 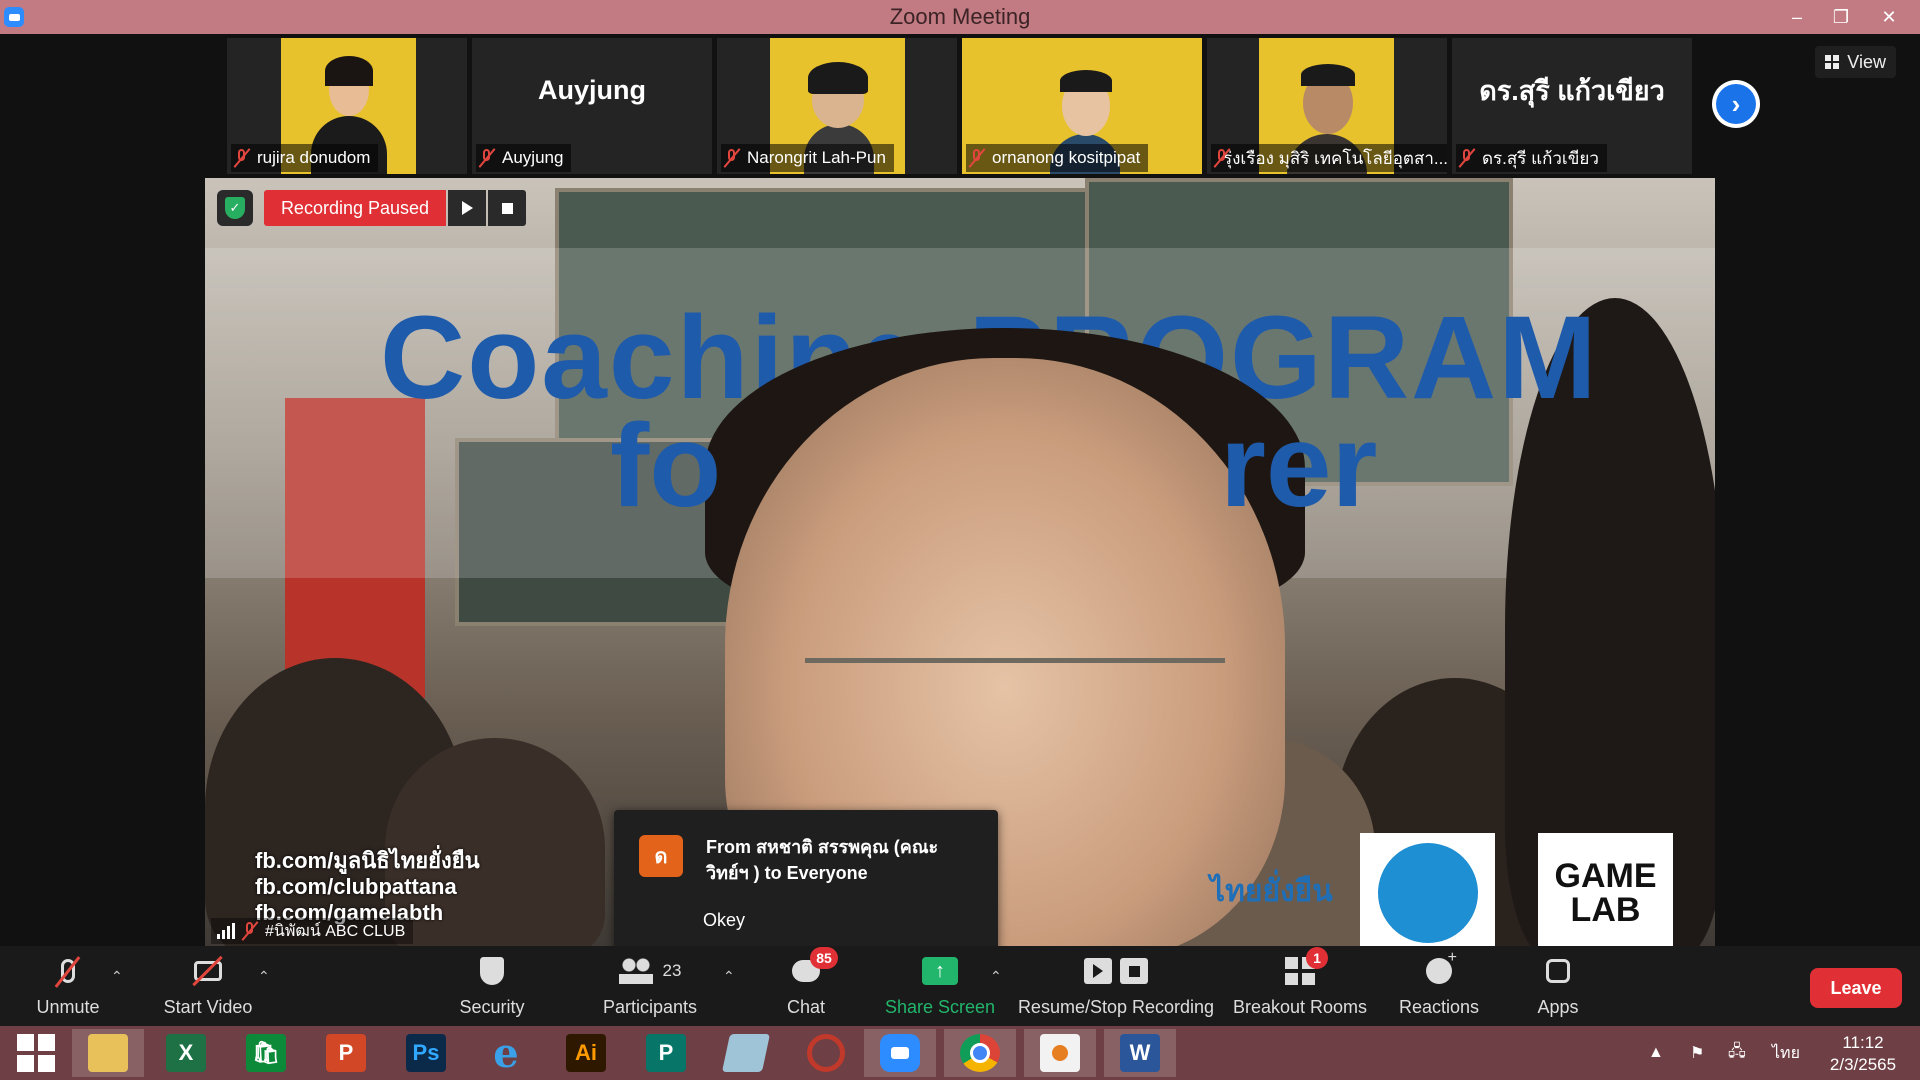 I want to click on record-controls-icon, so click(x=1116, y=971).